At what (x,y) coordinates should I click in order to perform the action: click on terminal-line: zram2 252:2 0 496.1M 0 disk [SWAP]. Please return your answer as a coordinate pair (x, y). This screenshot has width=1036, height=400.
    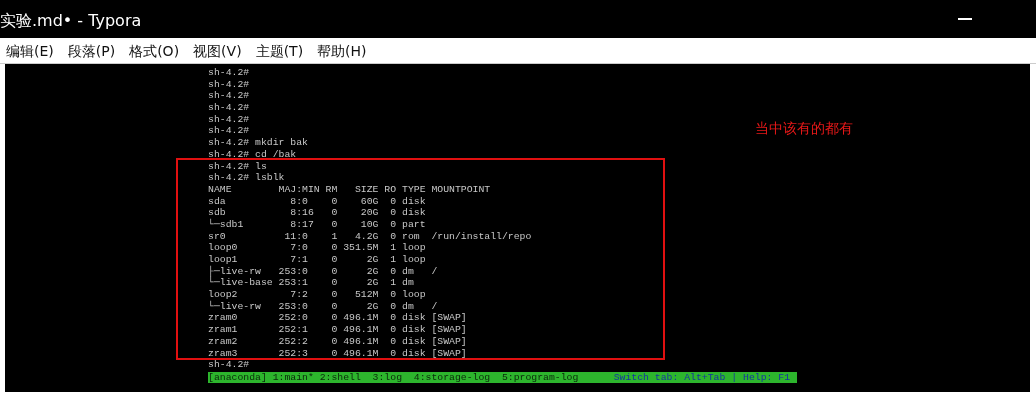
    Looking at the image, I should click on (337, 341).